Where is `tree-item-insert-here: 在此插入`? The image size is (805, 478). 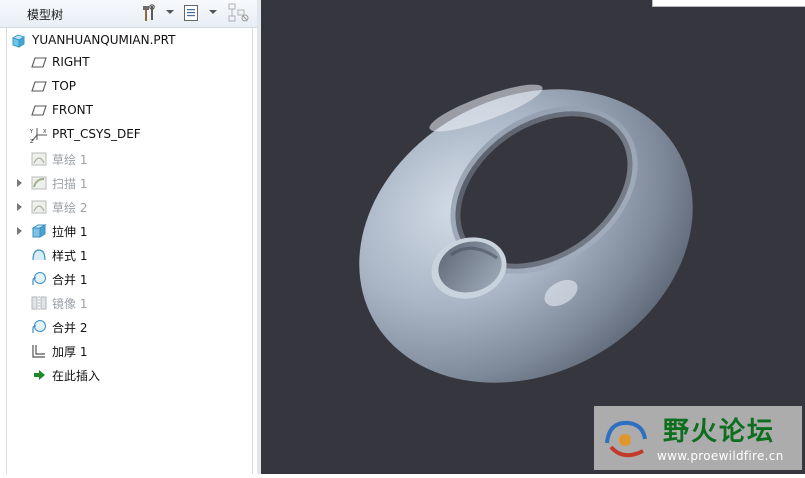
tree-item-insert-here: 在此插入 is located at coordinates (129, 375).